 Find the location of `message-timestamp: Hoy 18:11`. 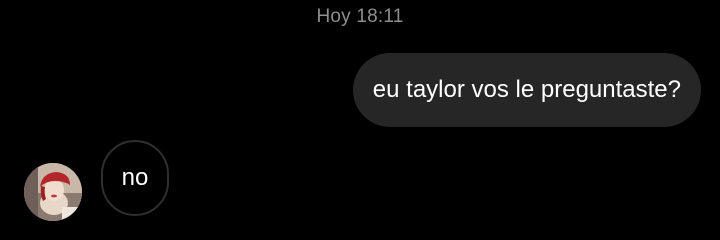

message-timestamp: Hoy 18:11 is located at coordinates (360, 17).